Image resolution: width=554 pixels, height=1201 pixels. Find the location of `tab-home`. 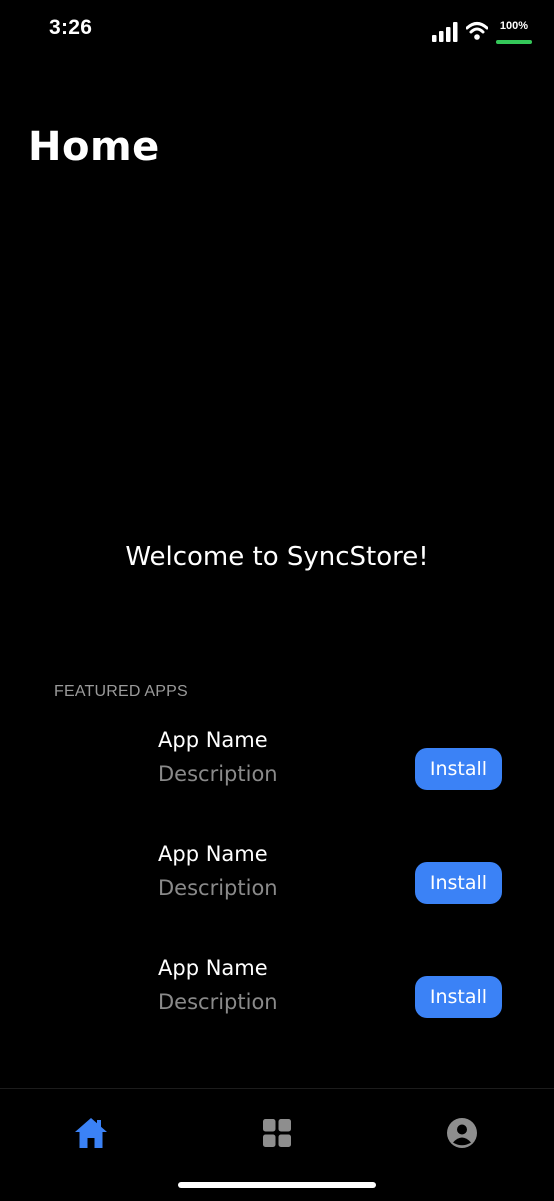

tab-home is located at coordinates (91, 1133).